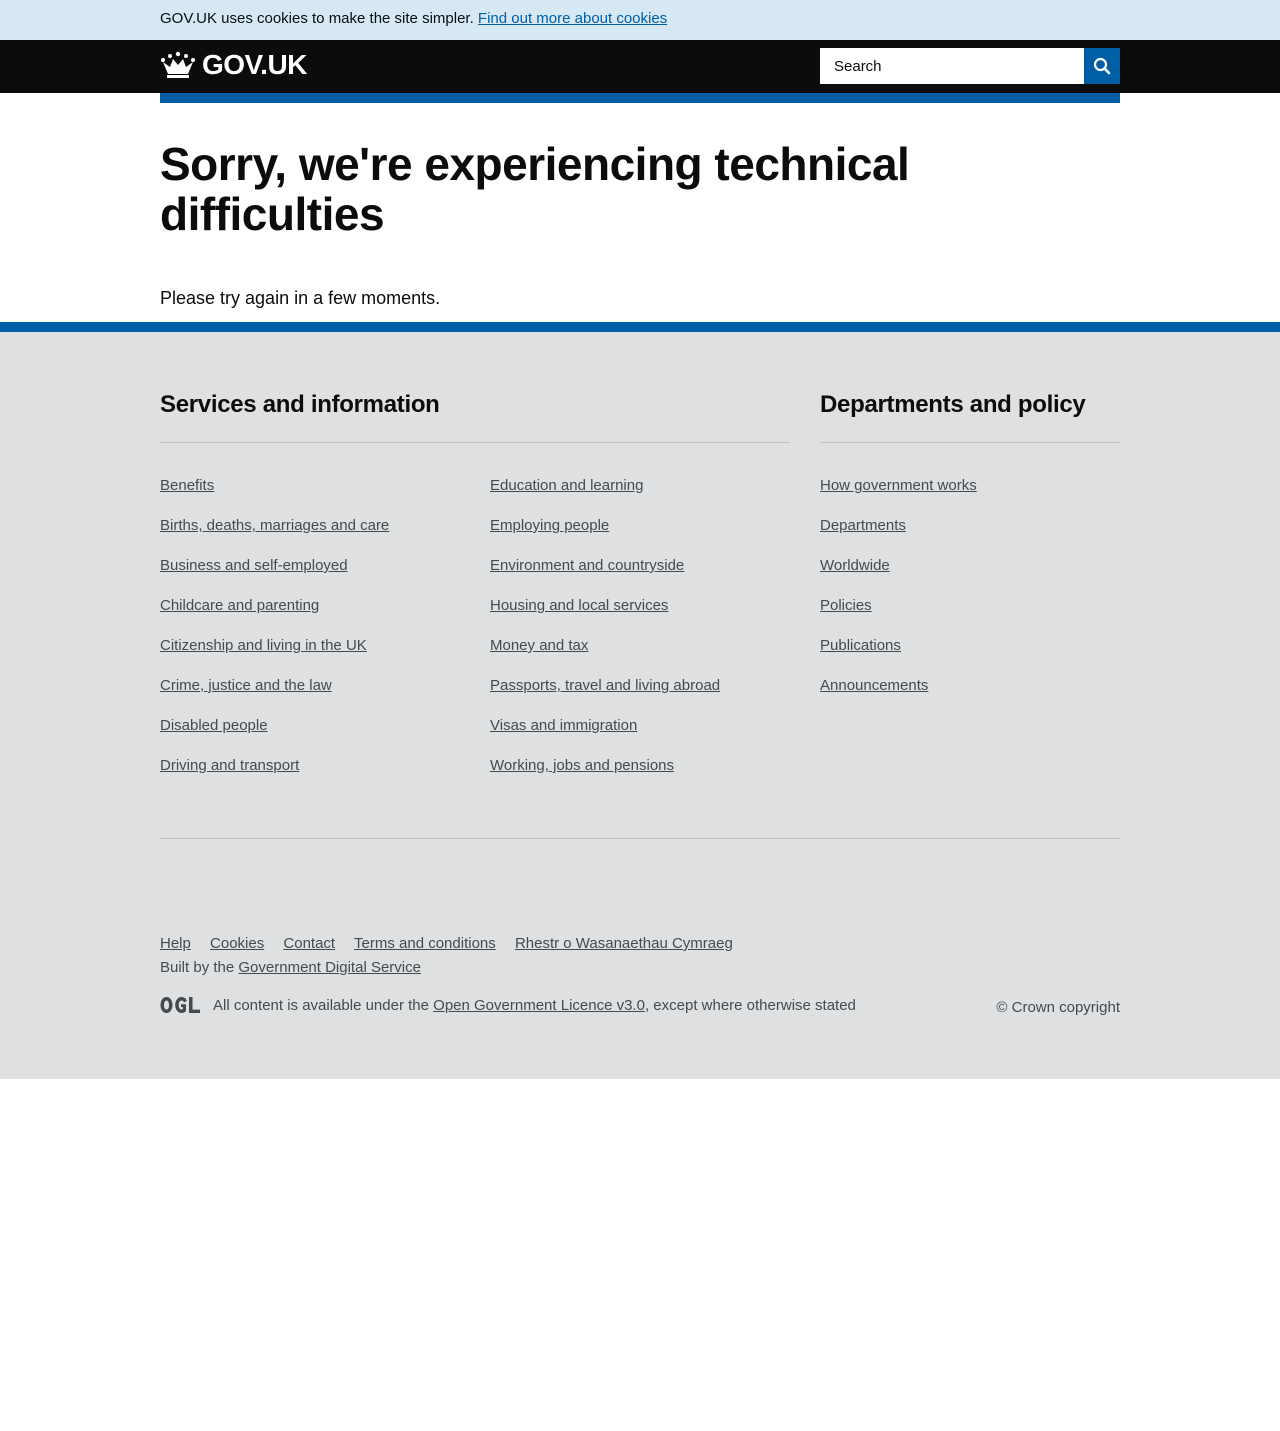 This screenshot has height=1431, width=1280. What do you see at coordinates (582, 765) in the screenshot?
I see `footer-link: Working, jobs and pensions` at bounding box center [582, 765].